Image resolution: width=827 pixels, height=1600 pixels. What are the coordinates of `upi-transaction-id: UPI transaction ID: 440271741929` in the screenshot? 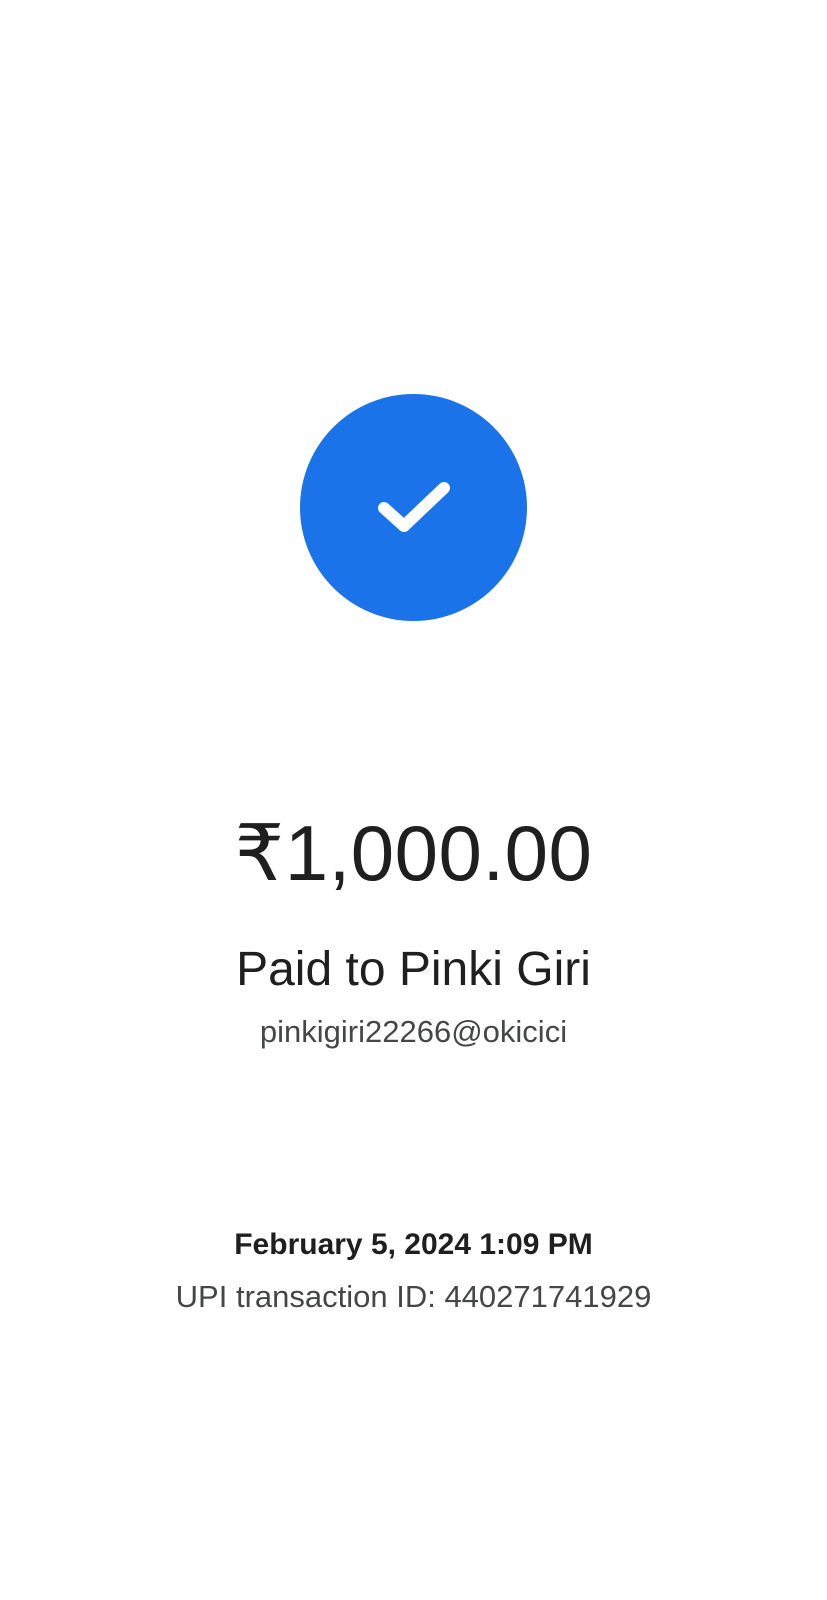 It's located at (413, 1296).